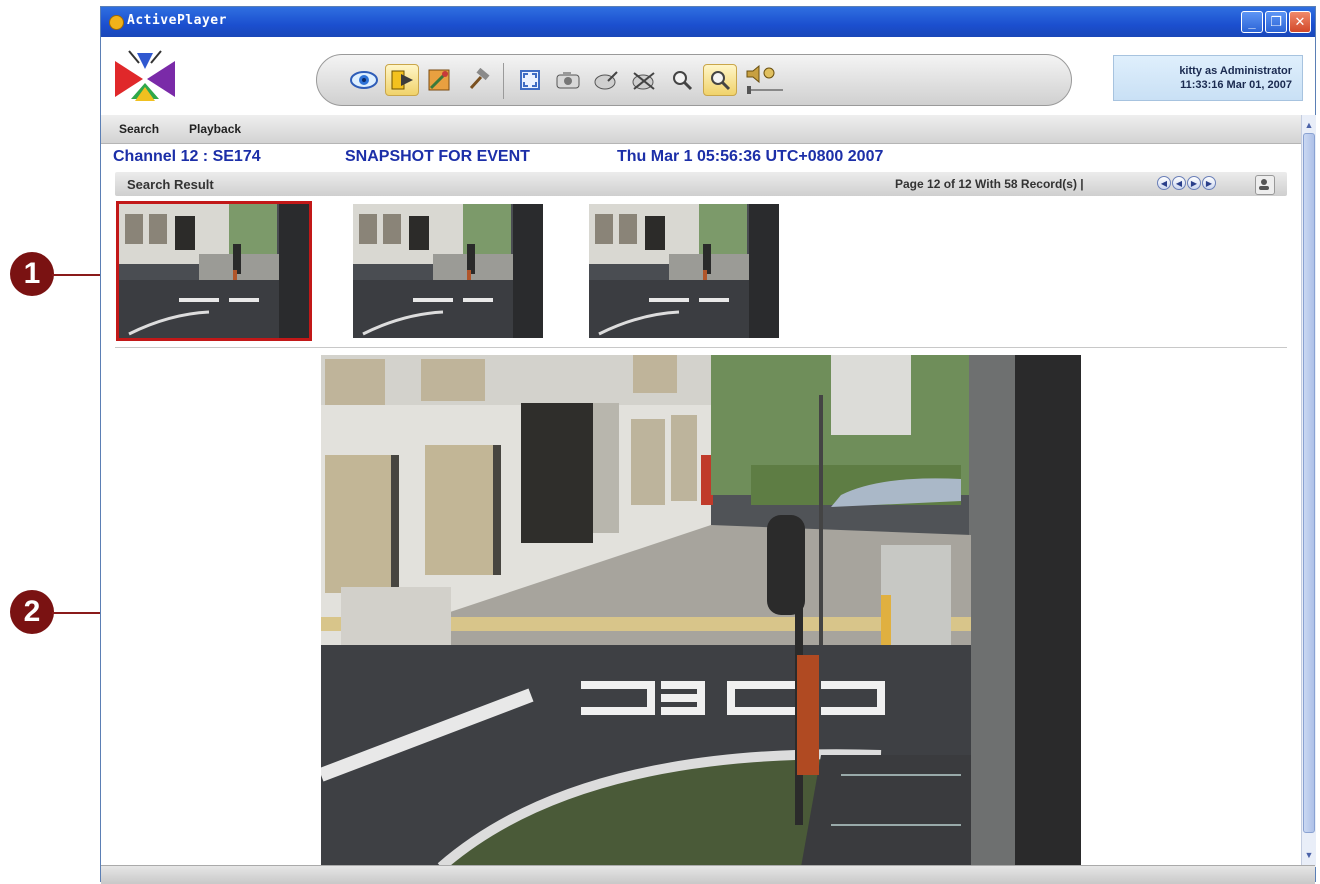 This screenshot has height=884, width=1320. What do you see at coordinates (701, 129) in the screenshot?
I see `menu-bar: Search Playback` at bounding box center [701, 129].